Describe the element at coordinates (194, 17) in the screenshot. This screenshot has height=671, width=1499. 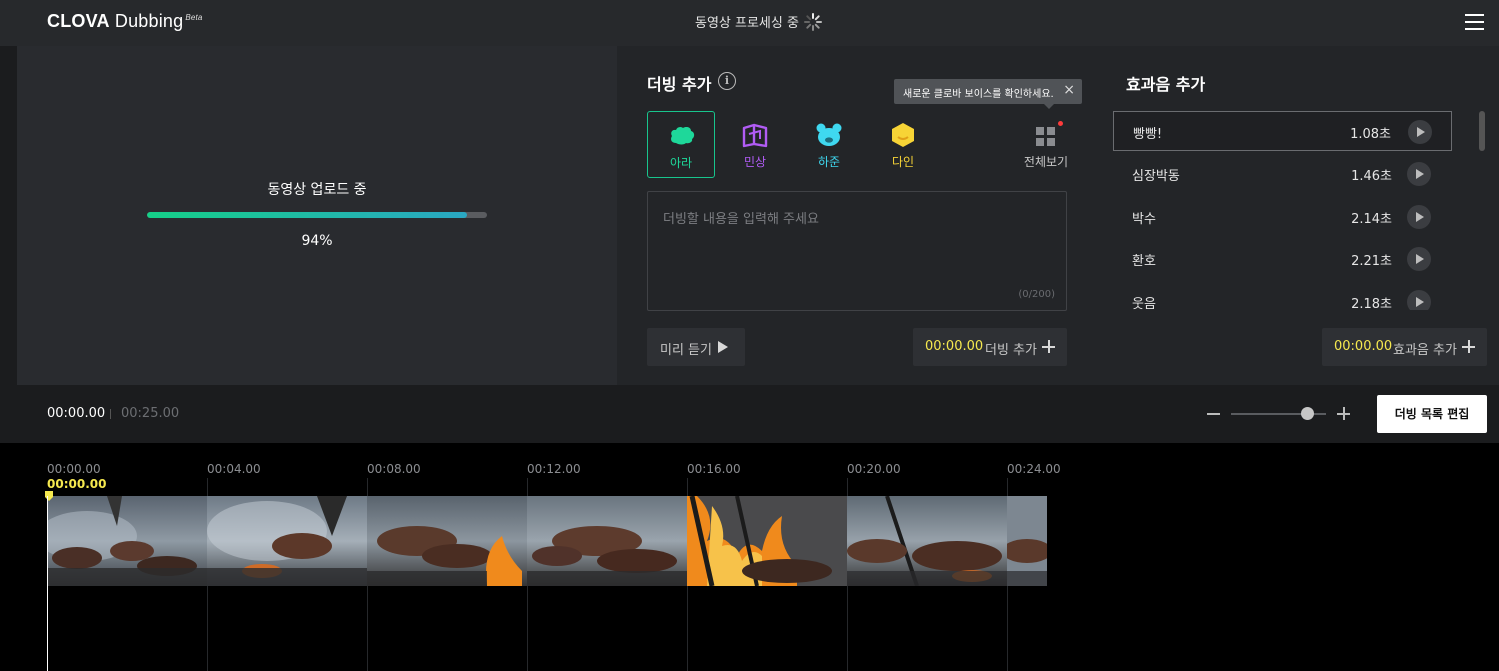
I see `logo-beta: Beta` at that location.